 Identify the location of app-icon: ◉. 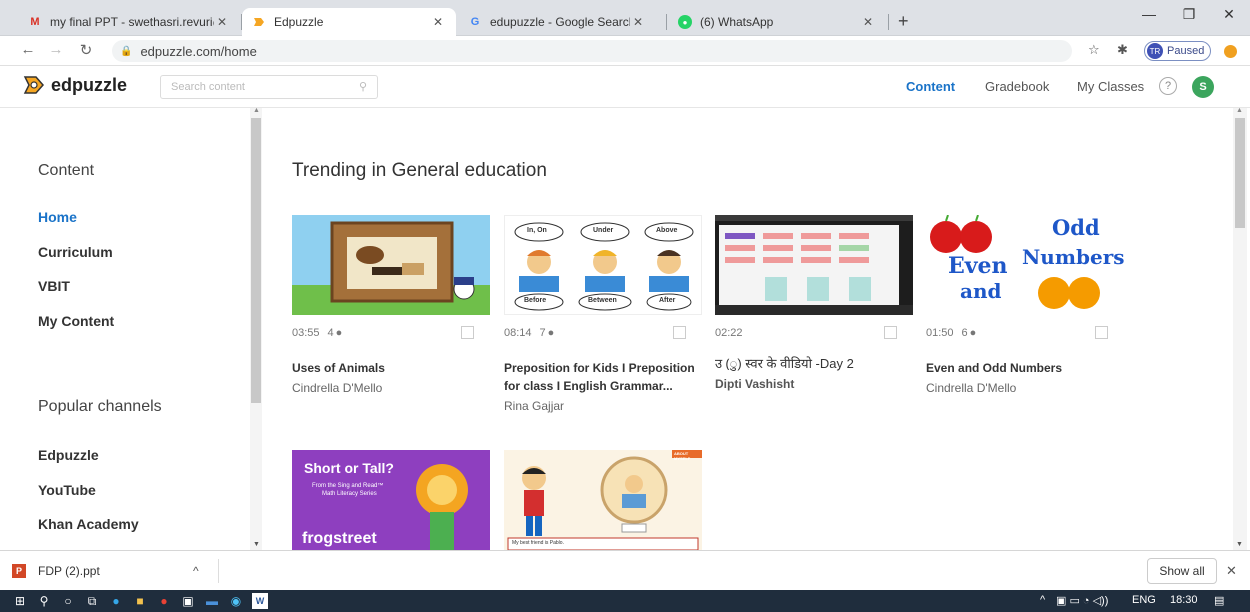
(236, 601).